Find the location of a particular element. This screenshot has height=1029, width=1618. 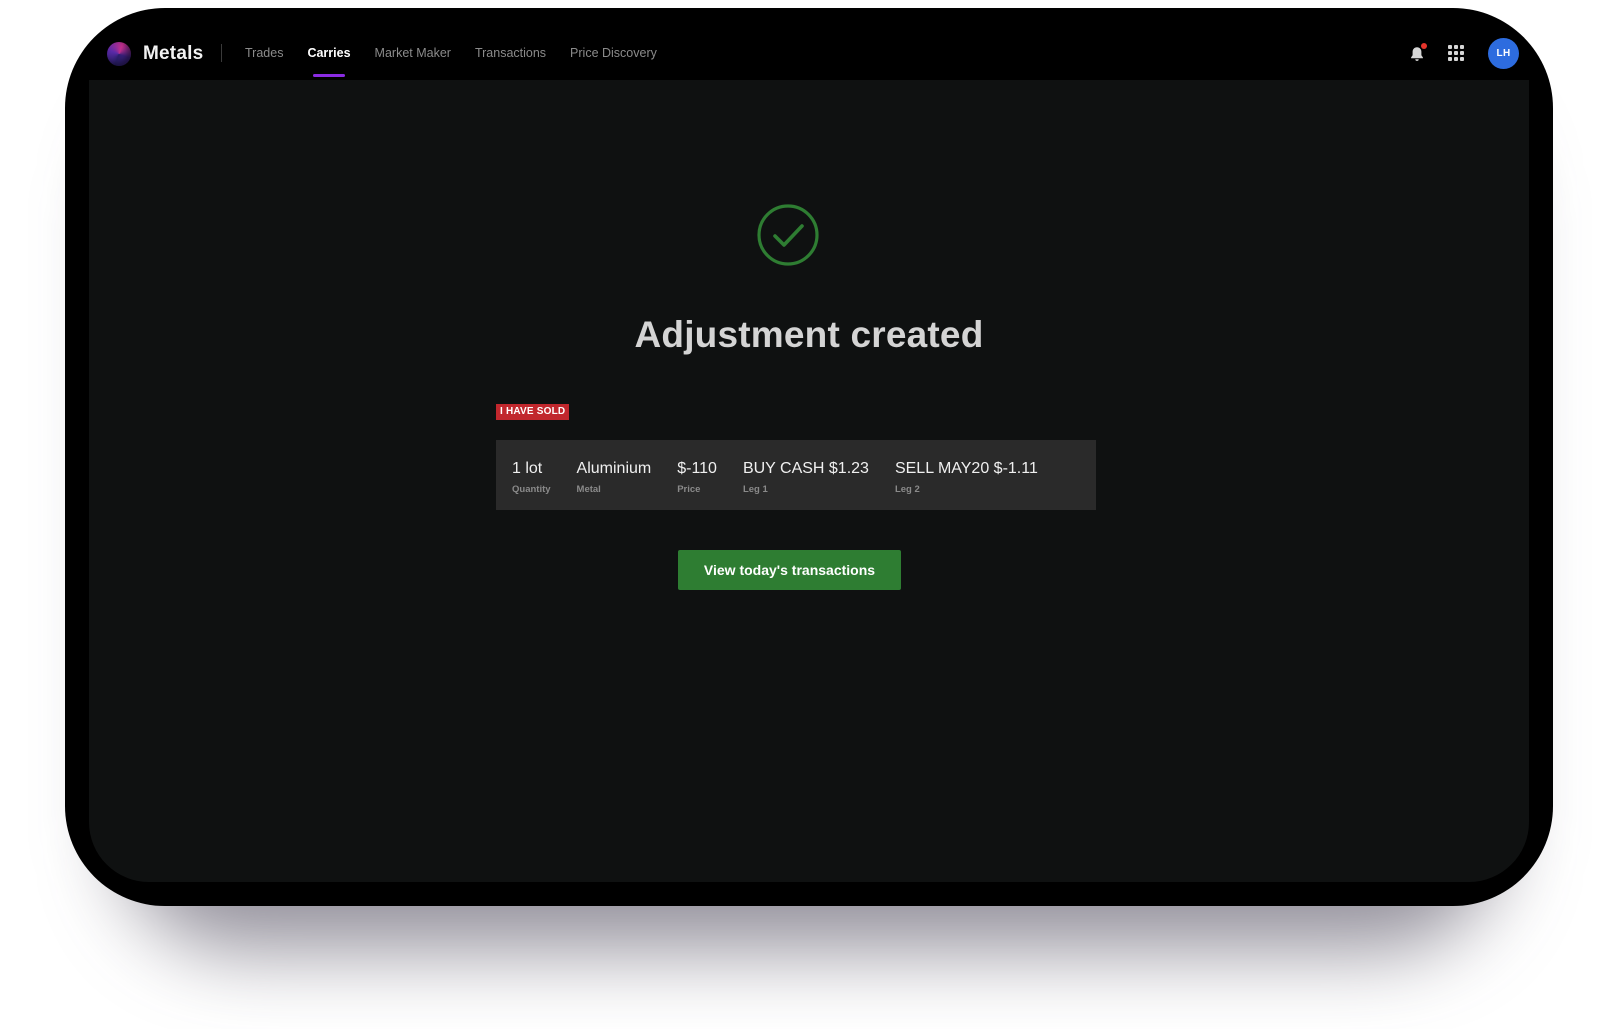

notification-dot is located at coordinates (1424, 45).